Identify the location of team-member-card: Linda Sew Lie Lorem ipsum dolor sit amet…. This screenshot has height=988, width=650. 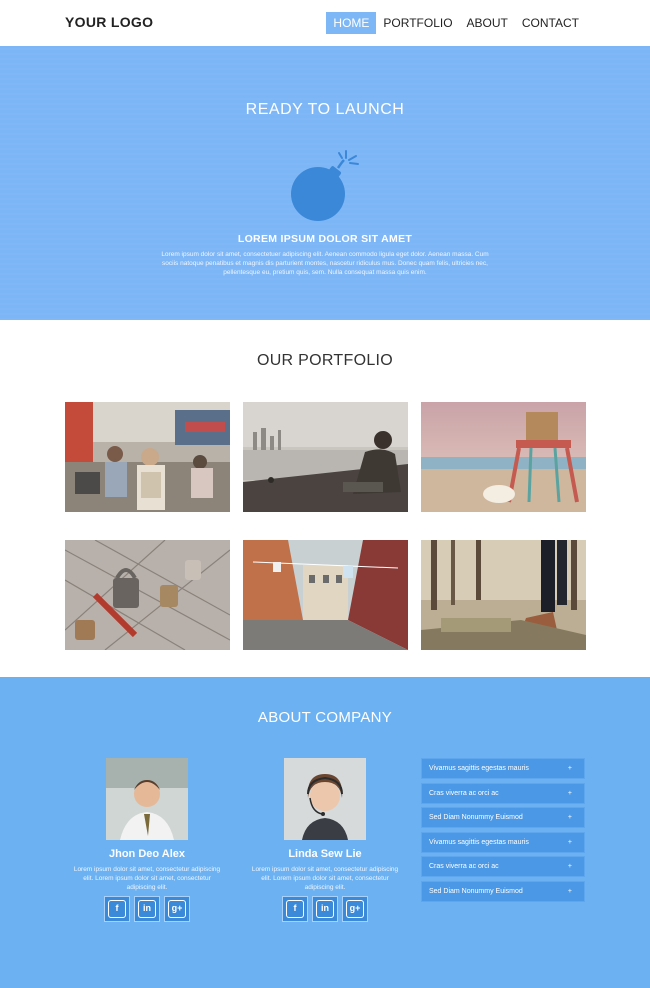
(325, 840).